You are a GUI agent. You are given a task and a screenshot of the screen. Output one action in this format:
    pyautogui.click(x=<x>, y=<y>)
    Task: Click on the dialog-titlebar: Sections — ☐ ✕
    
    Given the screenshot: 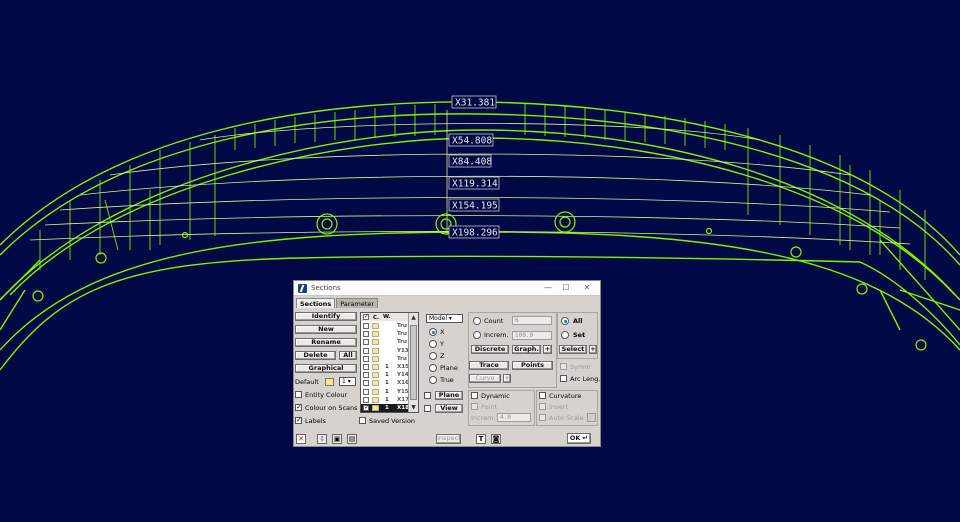 What is the action you would take?
    pyautogui.click(x=447, y=288)
    